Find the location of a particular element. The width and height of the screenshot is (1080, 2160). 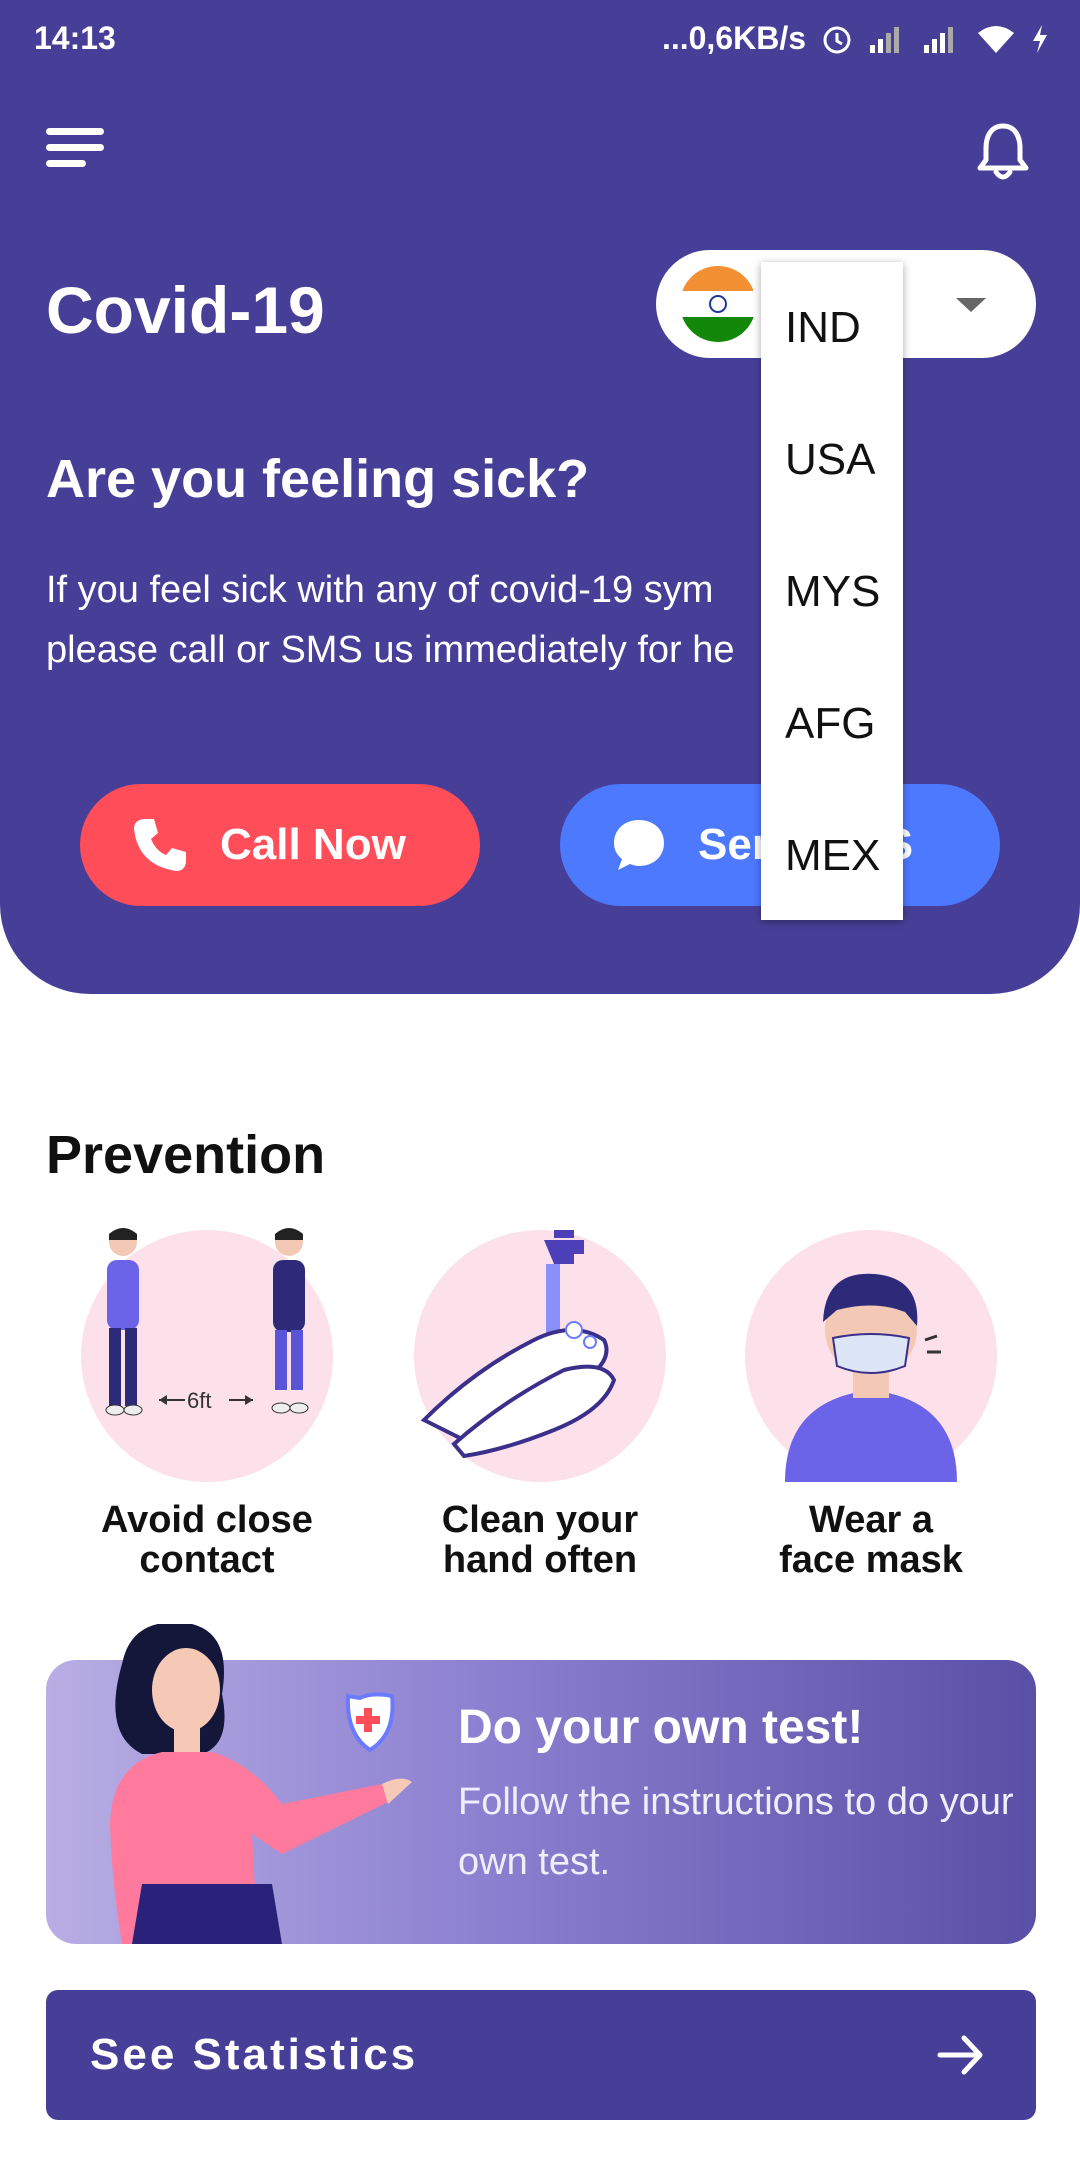

arrow-right-icon is located at coordinates (960, 2055).